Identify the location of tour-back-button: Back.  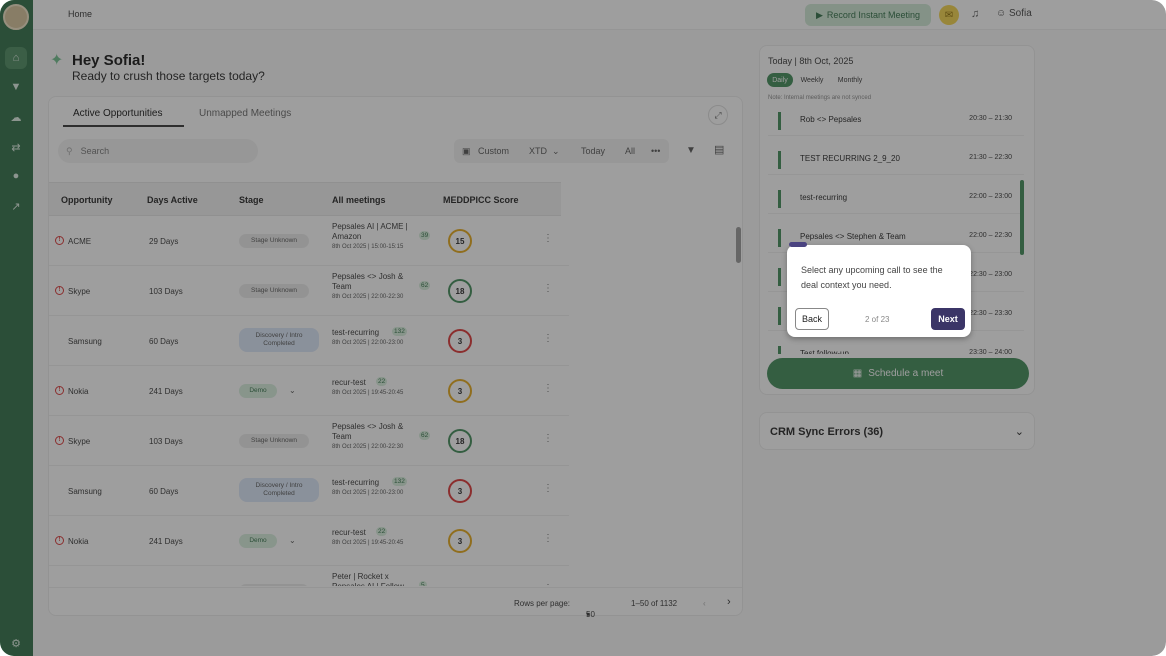
(812, 319).